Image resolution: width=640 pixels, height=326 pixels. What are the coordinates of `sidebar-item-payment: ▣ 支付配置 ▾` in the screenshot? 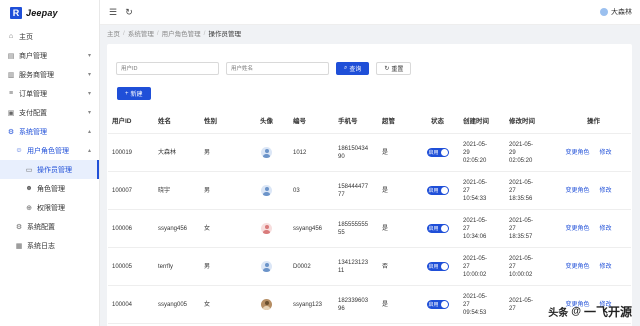 It's located at (49, 112).